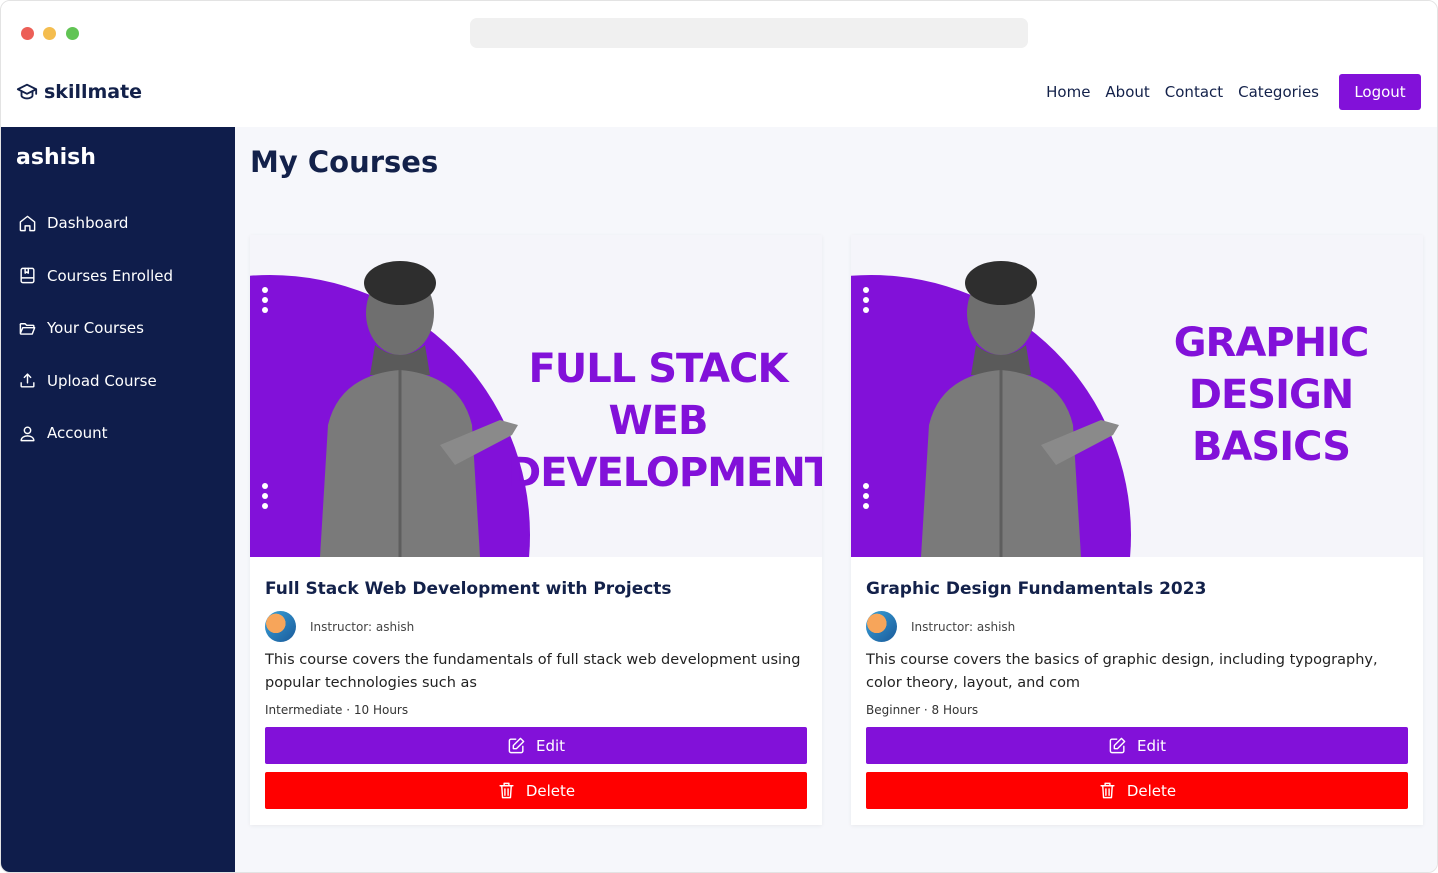 The image size is (1438, 873). I want to click on sidebar-item-upload-course: Upload Course, so click(118, 381).